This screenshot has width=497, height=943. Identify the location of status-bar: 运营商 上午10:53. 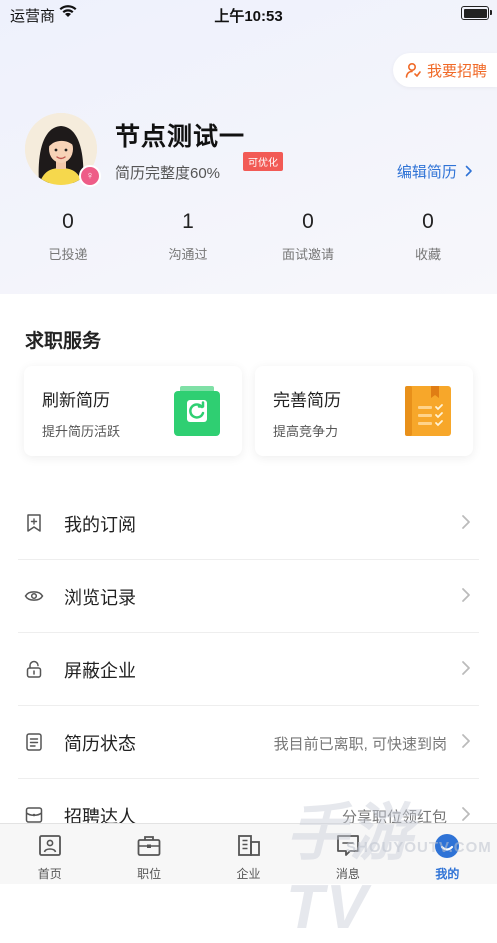
(248, 13).